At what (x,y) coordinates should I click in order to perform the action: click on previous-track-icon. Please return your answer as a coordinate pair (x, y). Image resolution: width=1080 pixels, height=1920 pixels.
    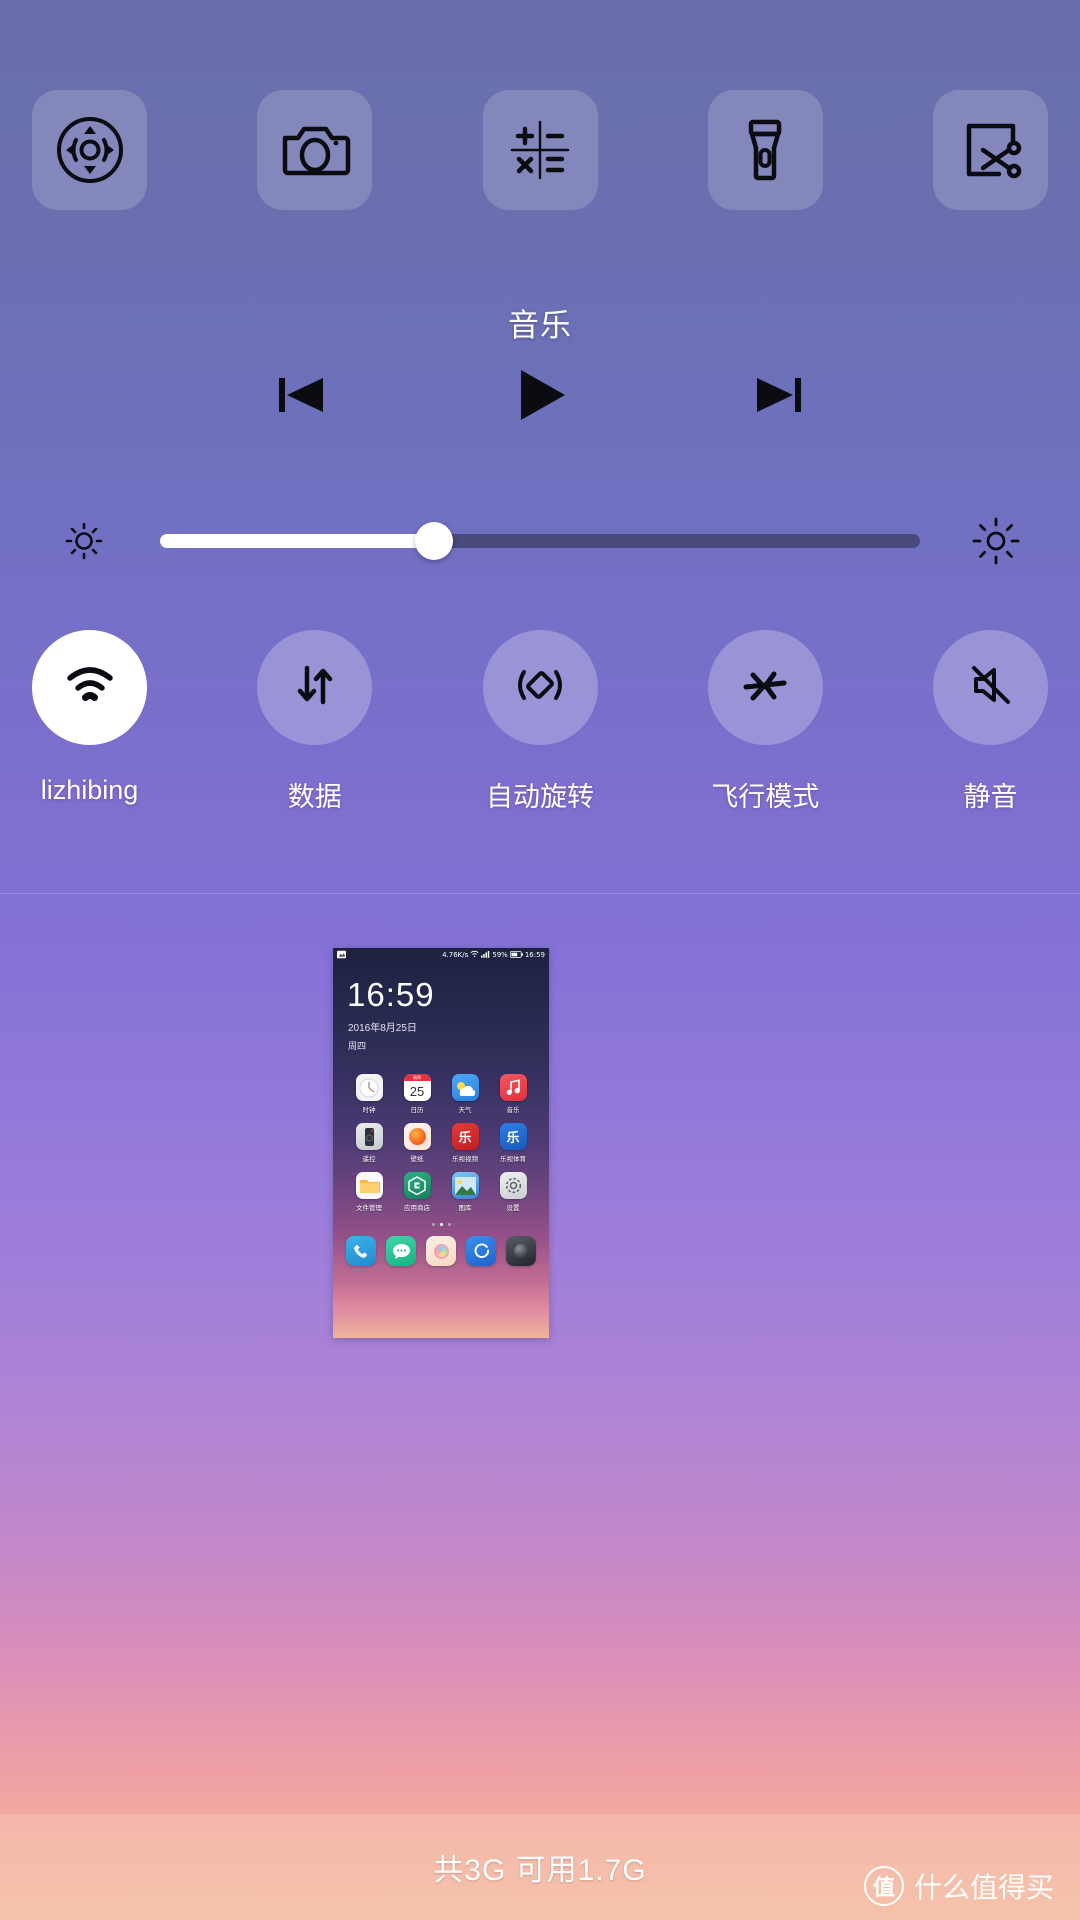
    Looking at the image, I should click on (300, 397).